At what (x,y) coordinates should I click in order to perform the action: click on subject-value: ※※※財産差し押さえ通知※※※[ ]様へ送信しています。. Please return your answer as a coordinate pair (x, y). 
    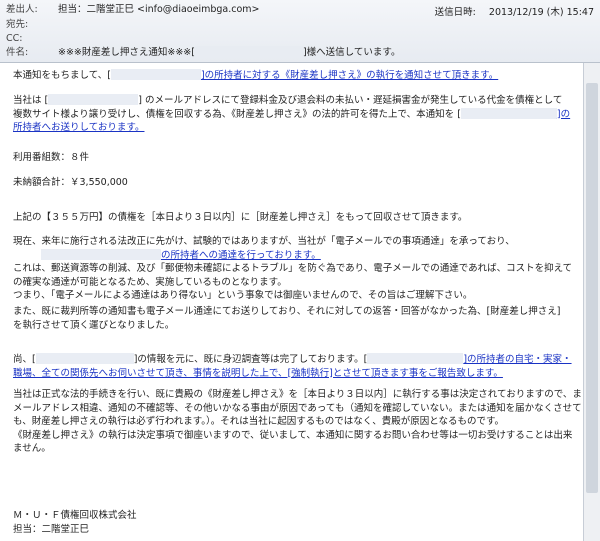
    Looking at the image, I should click on (229, 53).